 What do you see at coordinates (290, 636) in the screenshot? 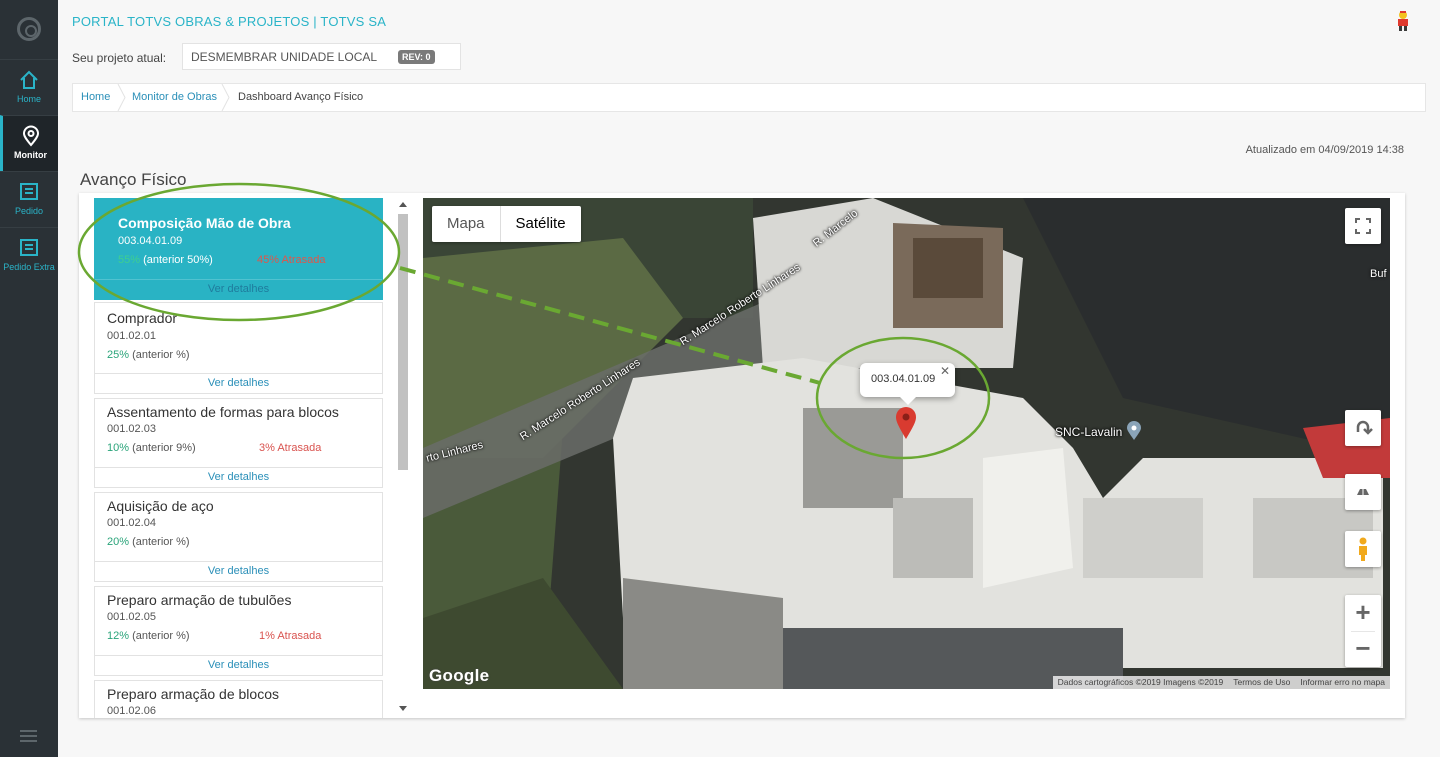
I see `task-delay: 1% Atrasada` at bounding box center [290, 636].